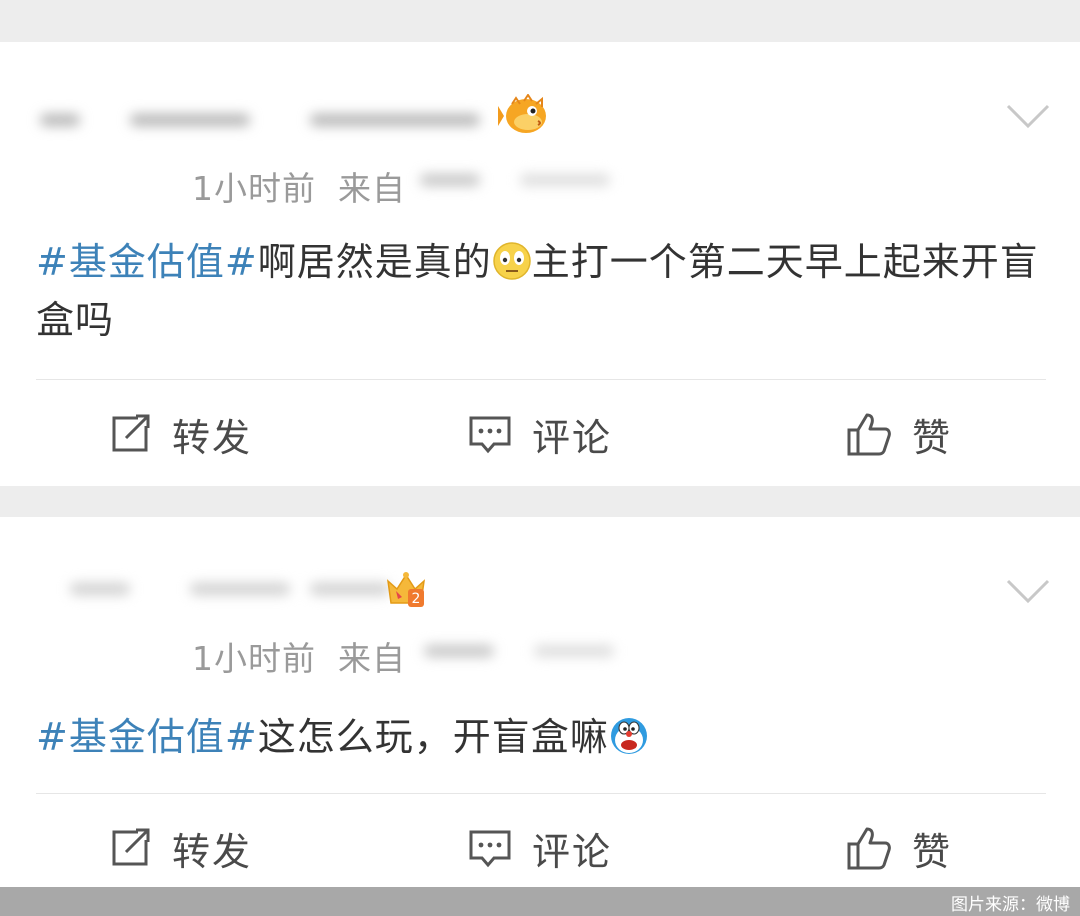 The image size is (1080, 916). What do you see at coordinates (374, 262) in the screenshot?
I see `post-text-part: 啊居然是真的` at bounding box center [374, 262].